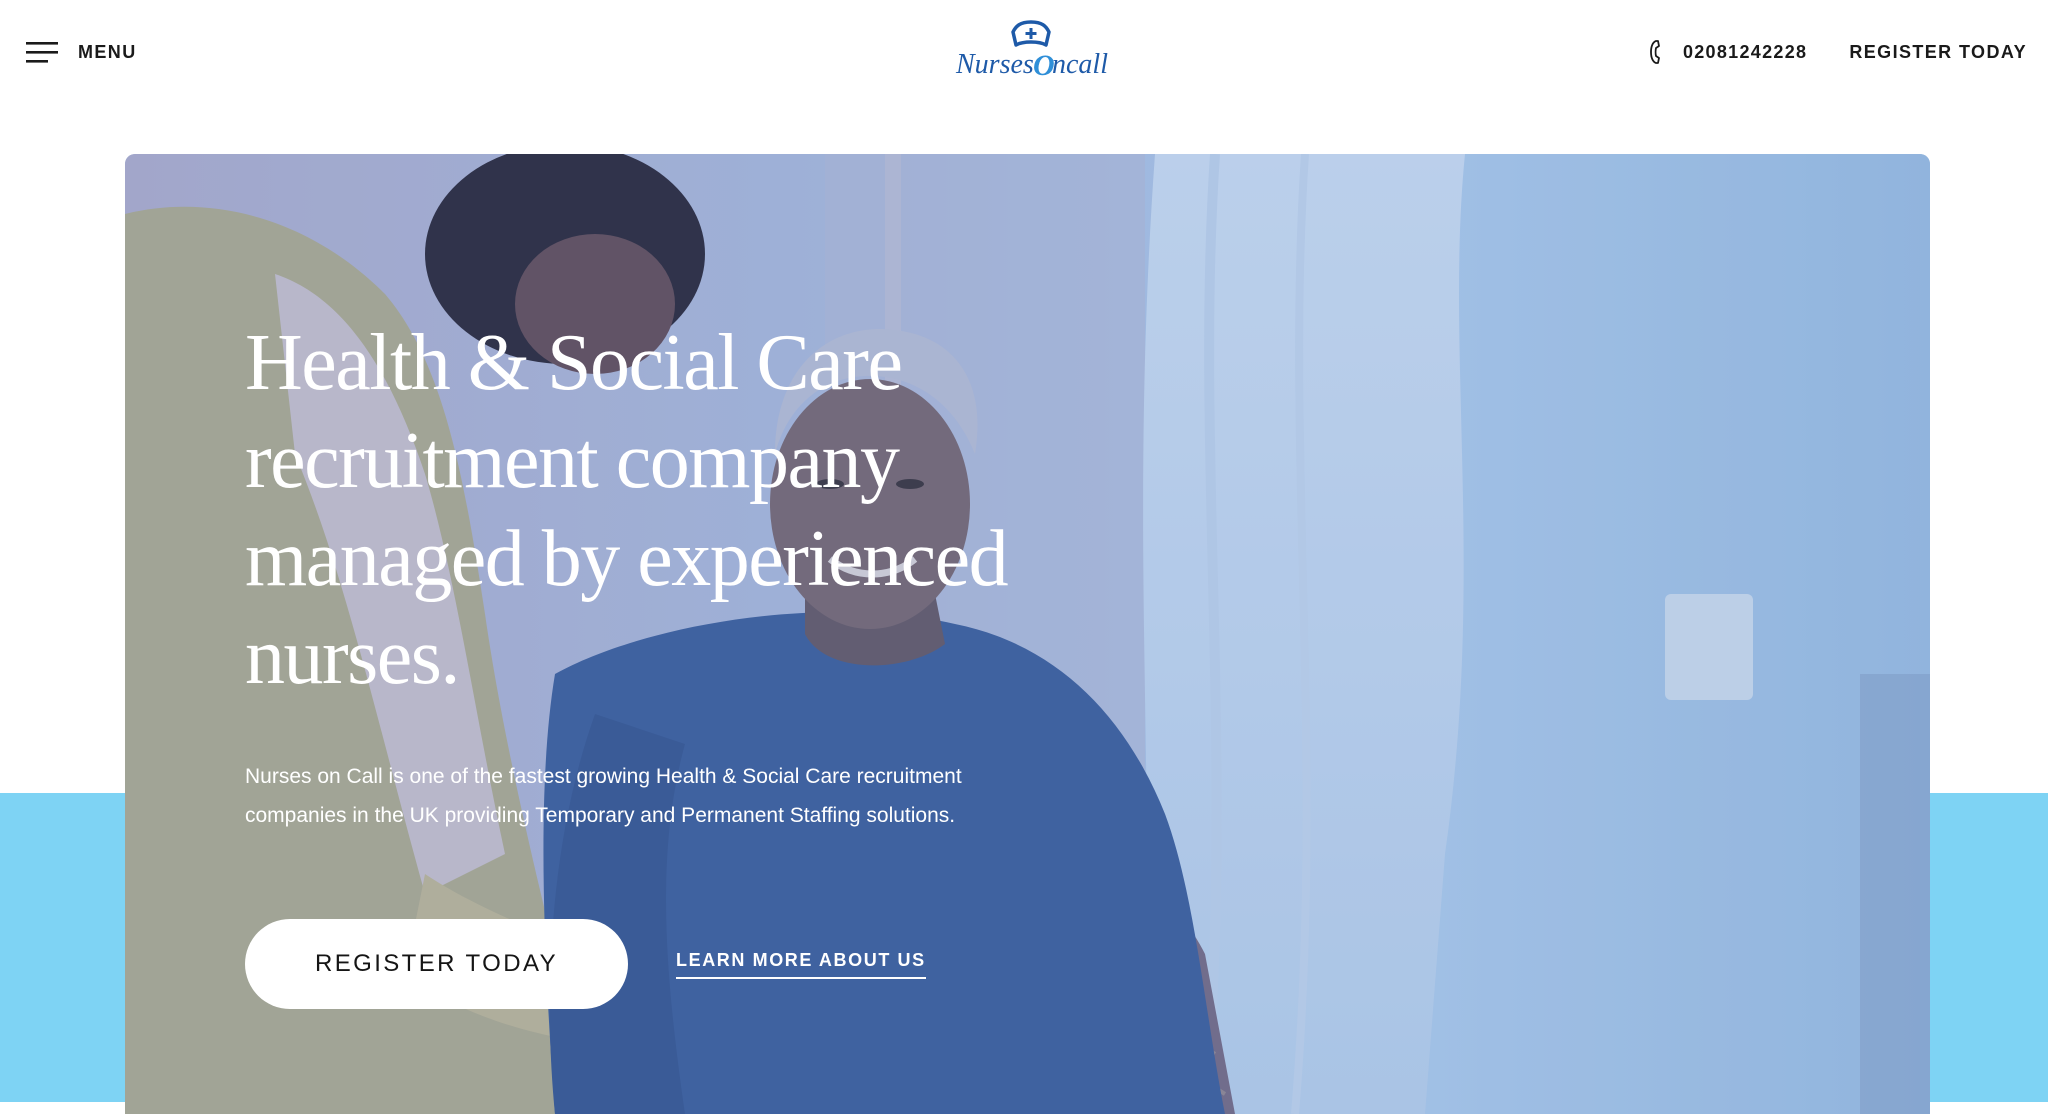 The image size is (2048, 1114). I want to click on logo-text-right: ncall, so click(1080, 64).